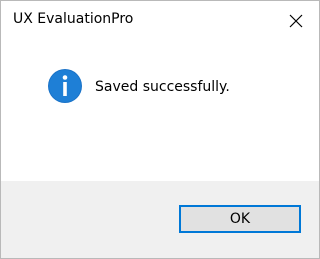 Image resolution: width=320 pixels, height=259 pixels. I want to click on ok-button: OK, so click(240, 219).